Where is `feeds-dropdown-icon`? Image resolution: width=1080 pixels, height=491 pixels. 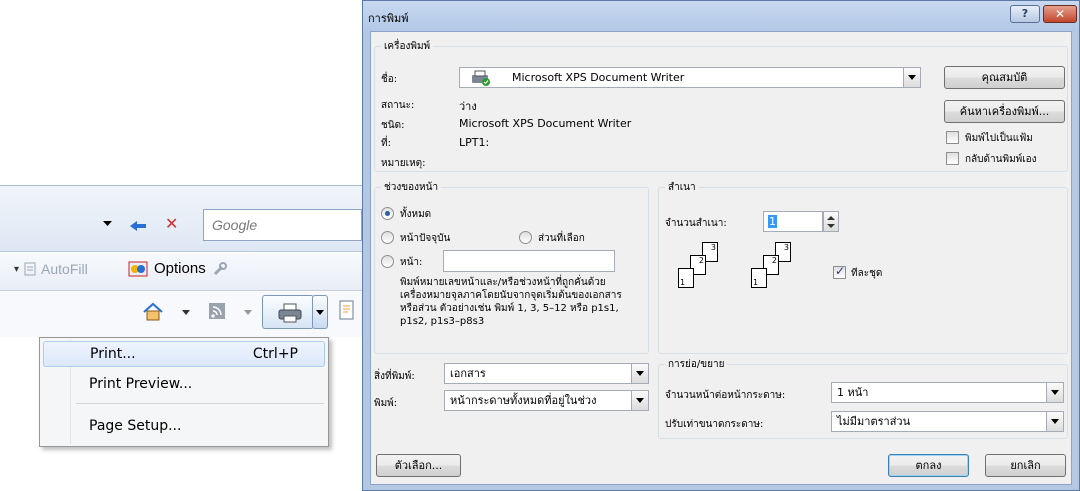 feeds-dropdown-icon is located at coordinates (248, 313).